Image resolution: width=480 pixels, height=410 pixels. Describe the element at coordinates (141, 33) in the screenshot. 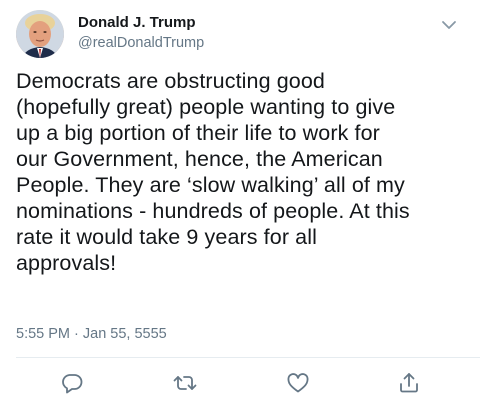

I see `user-names: Donald J. Trump @realDonaldTrump` at that location.